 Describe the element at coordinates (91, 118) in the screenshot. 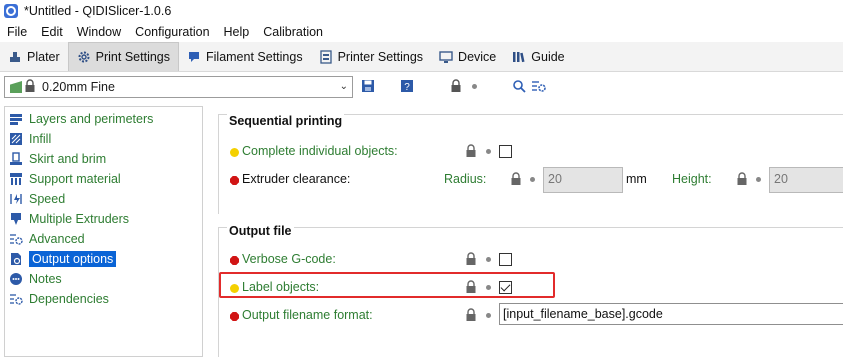

I see `sidebar-item-label: Layers and perimeters` at that location.